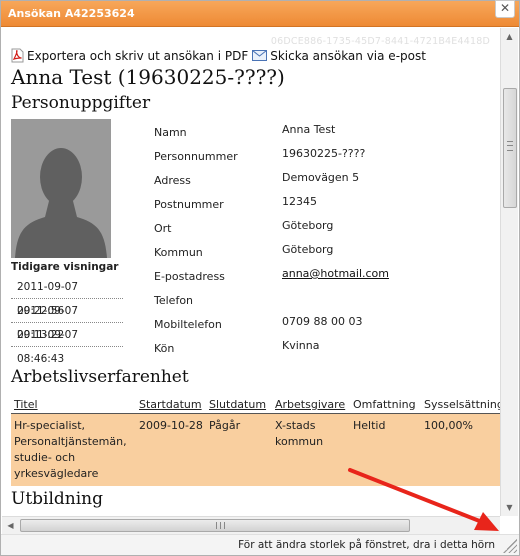 The image size is (520, 556). I want to click on field-label: Kön, so click(164, 348).